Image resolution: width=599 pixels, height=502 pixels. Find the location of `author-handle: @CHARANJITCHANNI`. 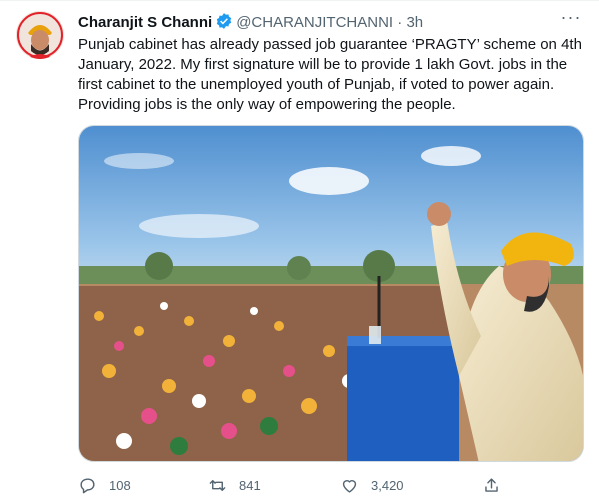

author-handle: @CHARANJITCHANNI is located at coordinates (314, 22).